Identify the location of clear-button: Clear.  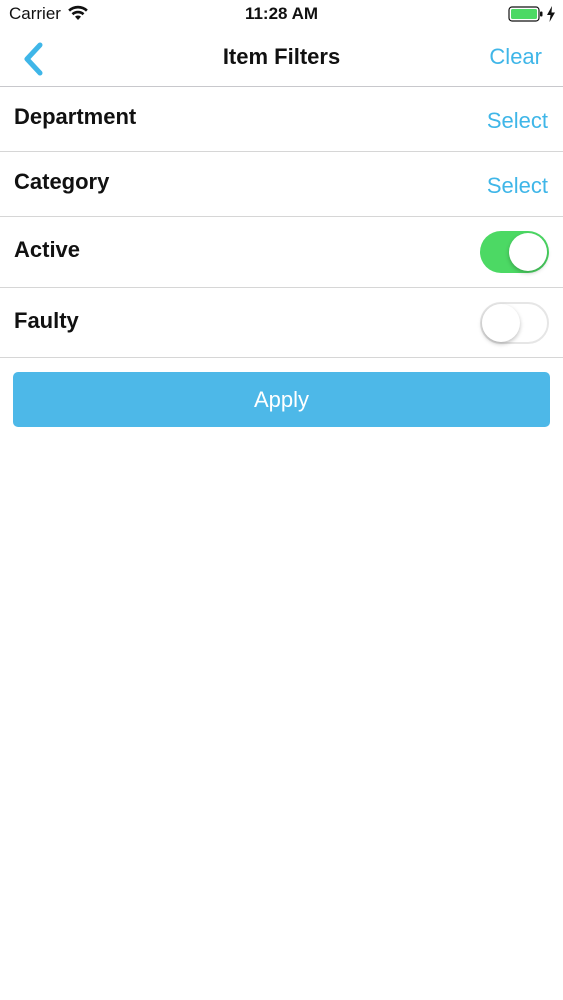
(515, 57).